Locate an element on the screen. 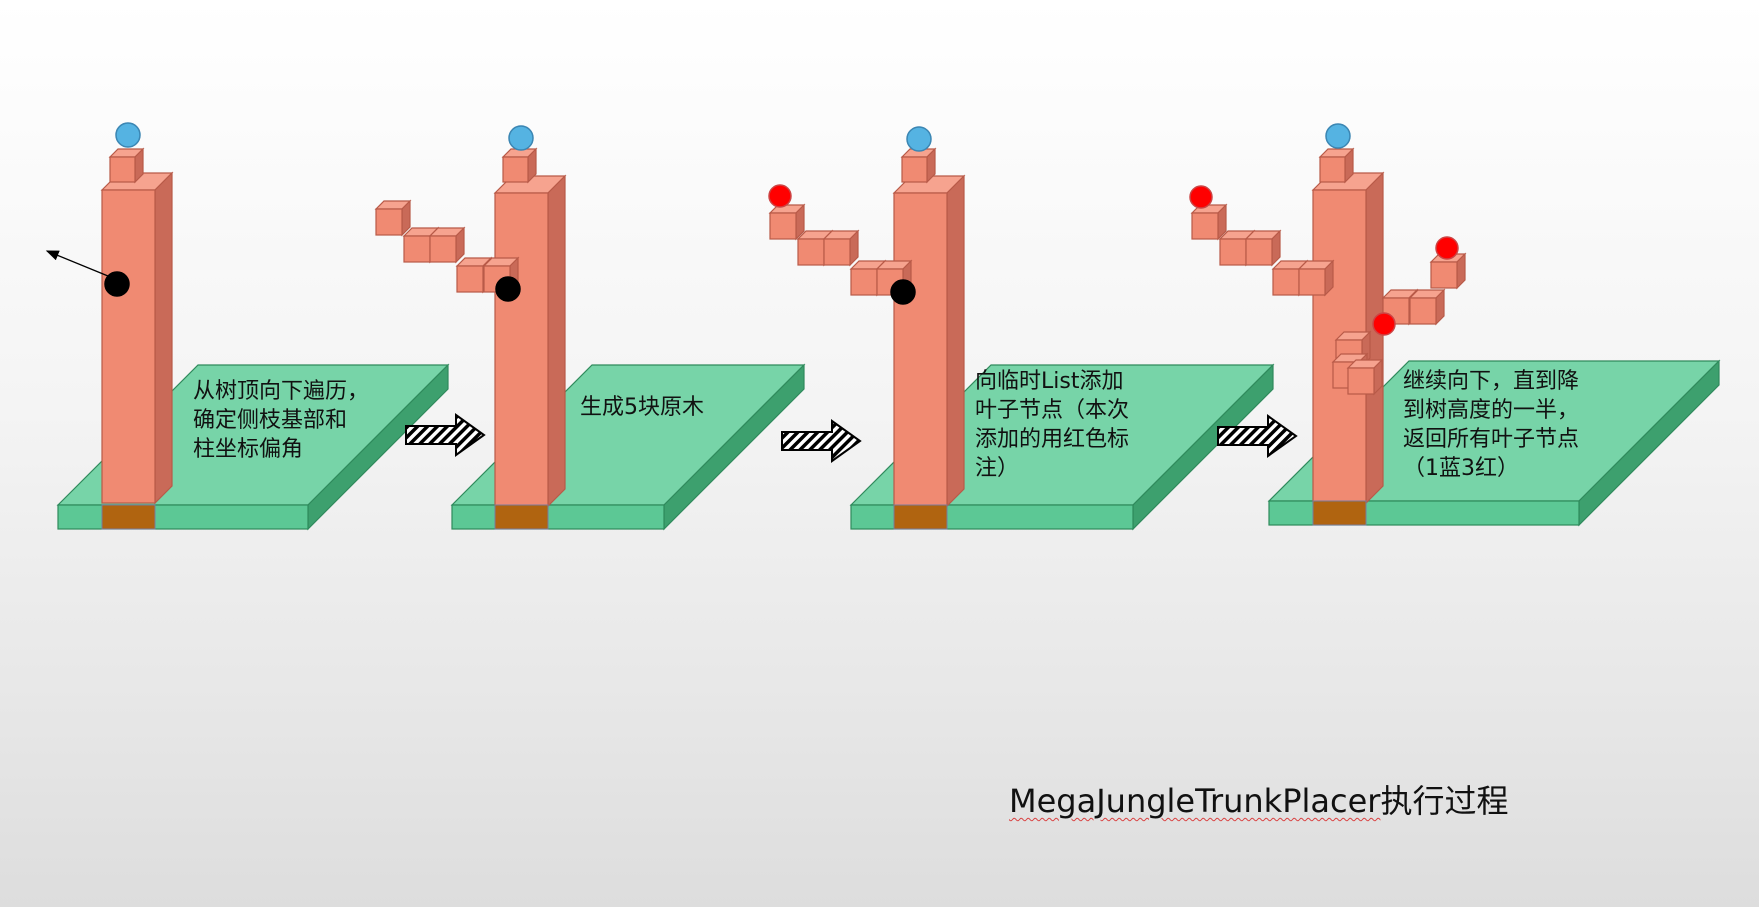 This screenshot has height=907, width=1759. panel-3-cursor-marker is located at coordinates (903, 292).